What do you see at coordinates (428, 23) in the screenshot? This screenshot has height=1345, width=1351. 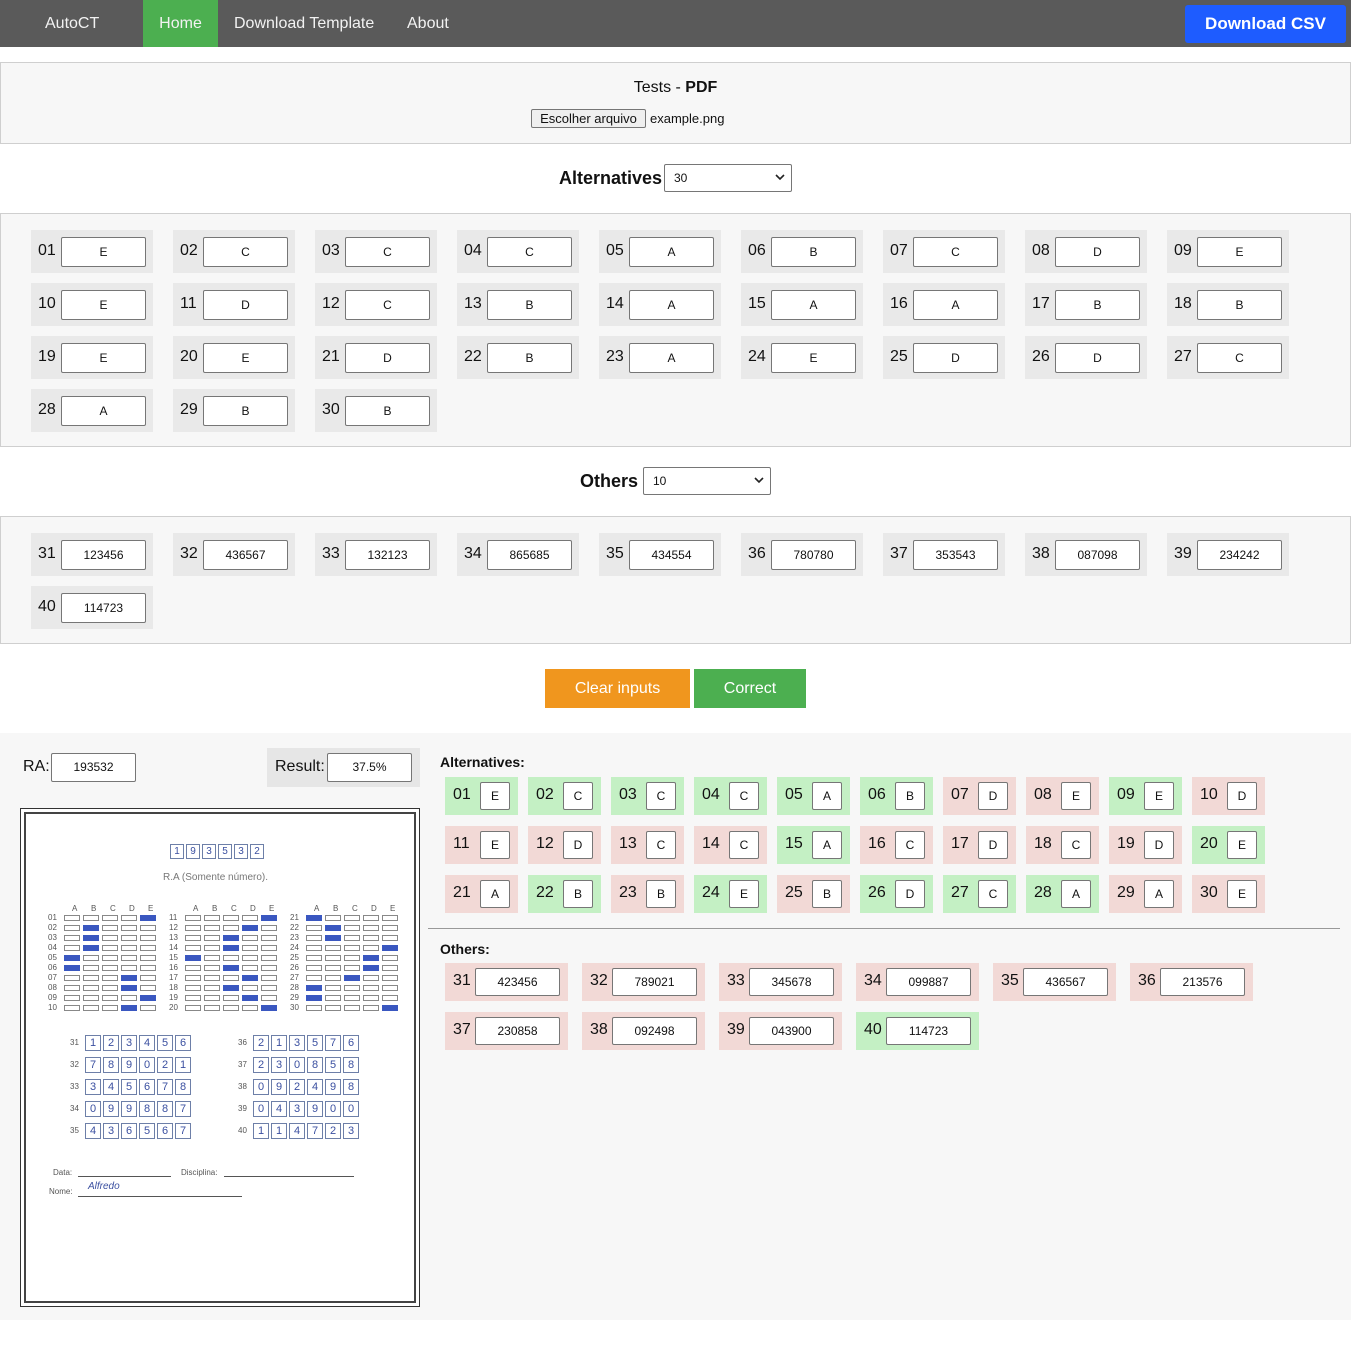 I see `nav-about-link: About` at bounding box center [428, 23].